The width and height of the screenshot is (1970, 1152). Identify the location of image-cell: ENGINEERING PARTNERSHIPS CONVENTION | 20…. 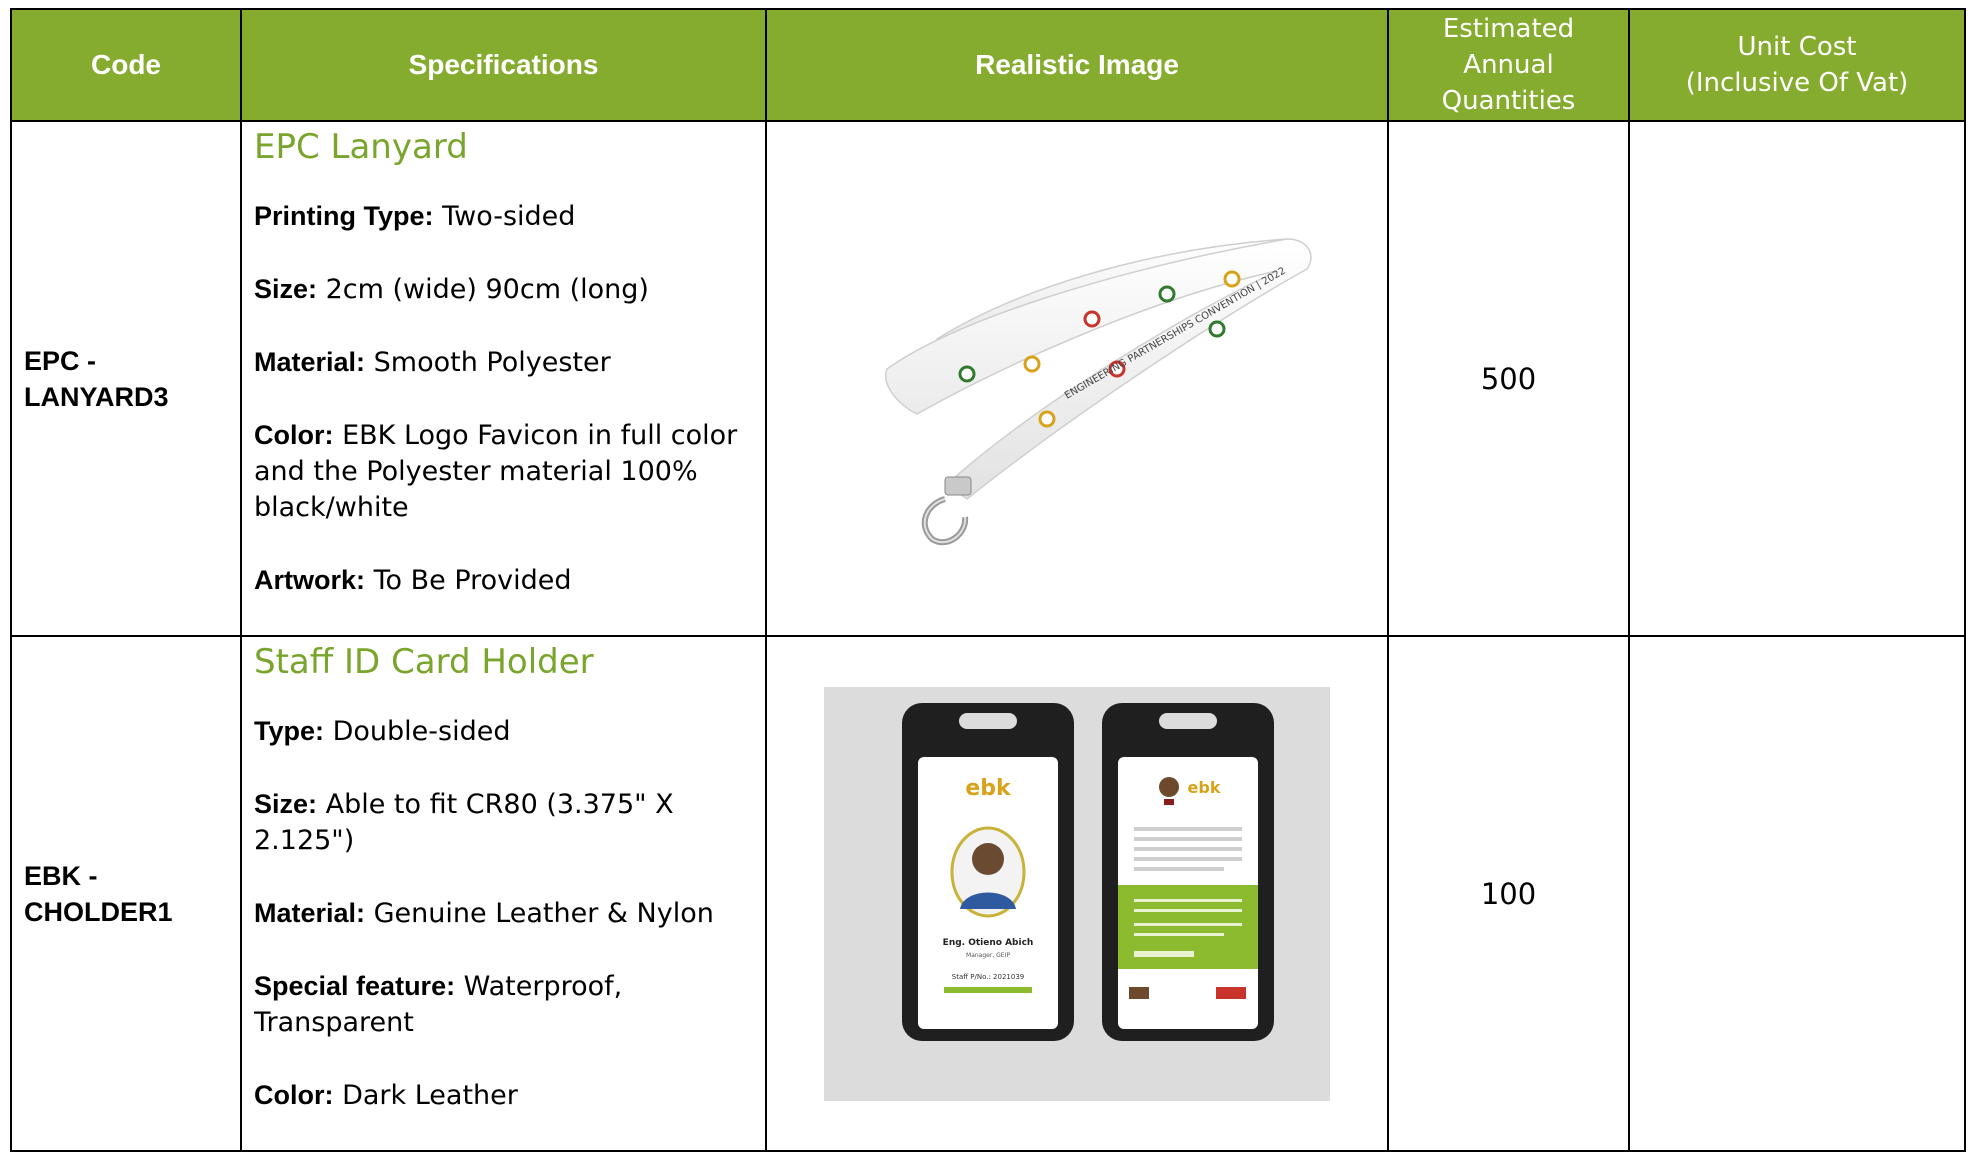
(1077, 378).